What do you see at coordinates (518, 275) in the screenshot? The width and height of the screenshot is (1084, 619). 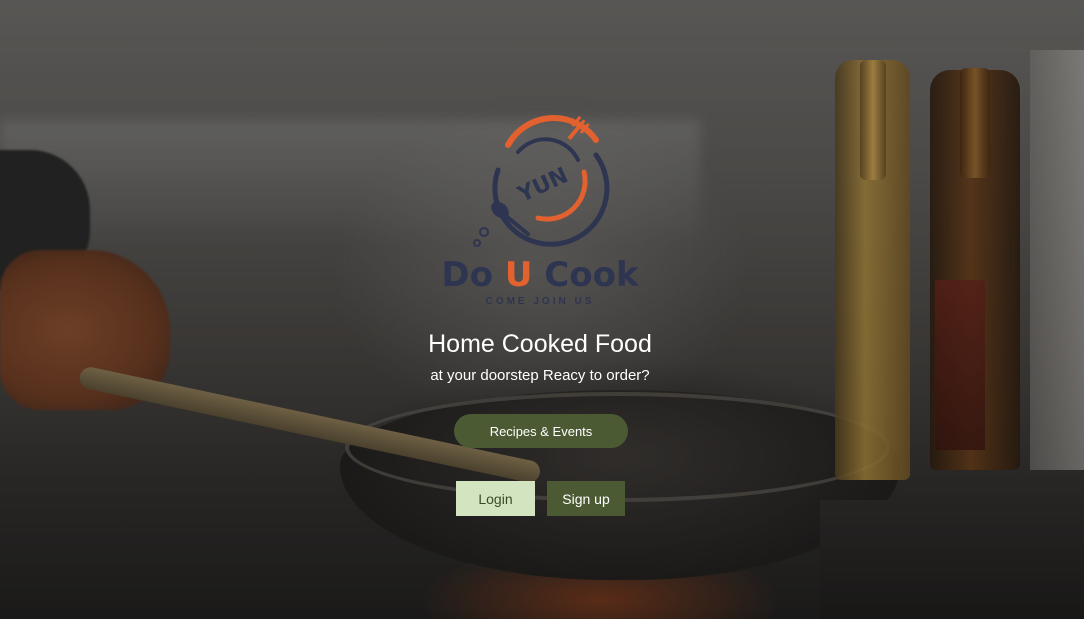 I see `brand-name-accent: U` at bounding box center [518, 275].